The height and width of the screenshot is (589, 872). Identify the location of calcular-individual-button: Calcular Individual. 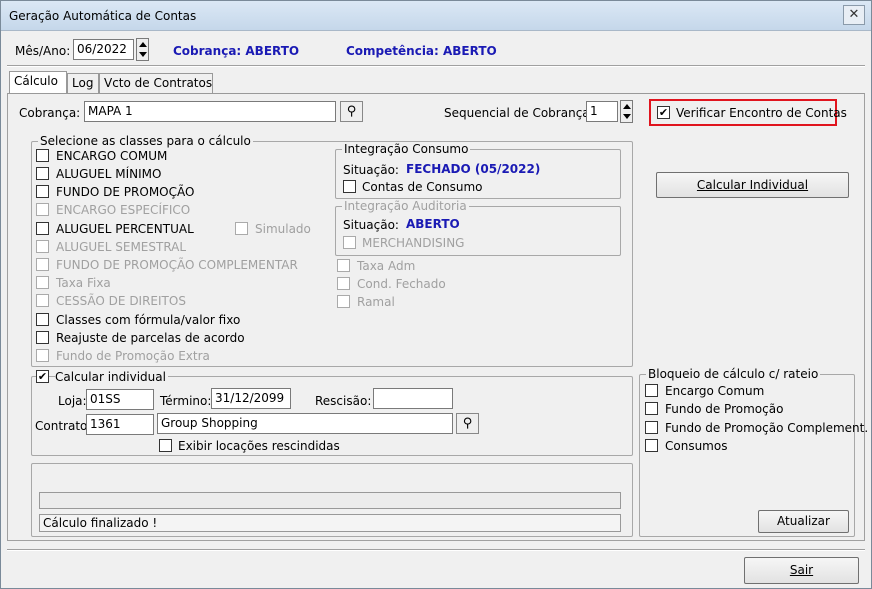
(752, 185).